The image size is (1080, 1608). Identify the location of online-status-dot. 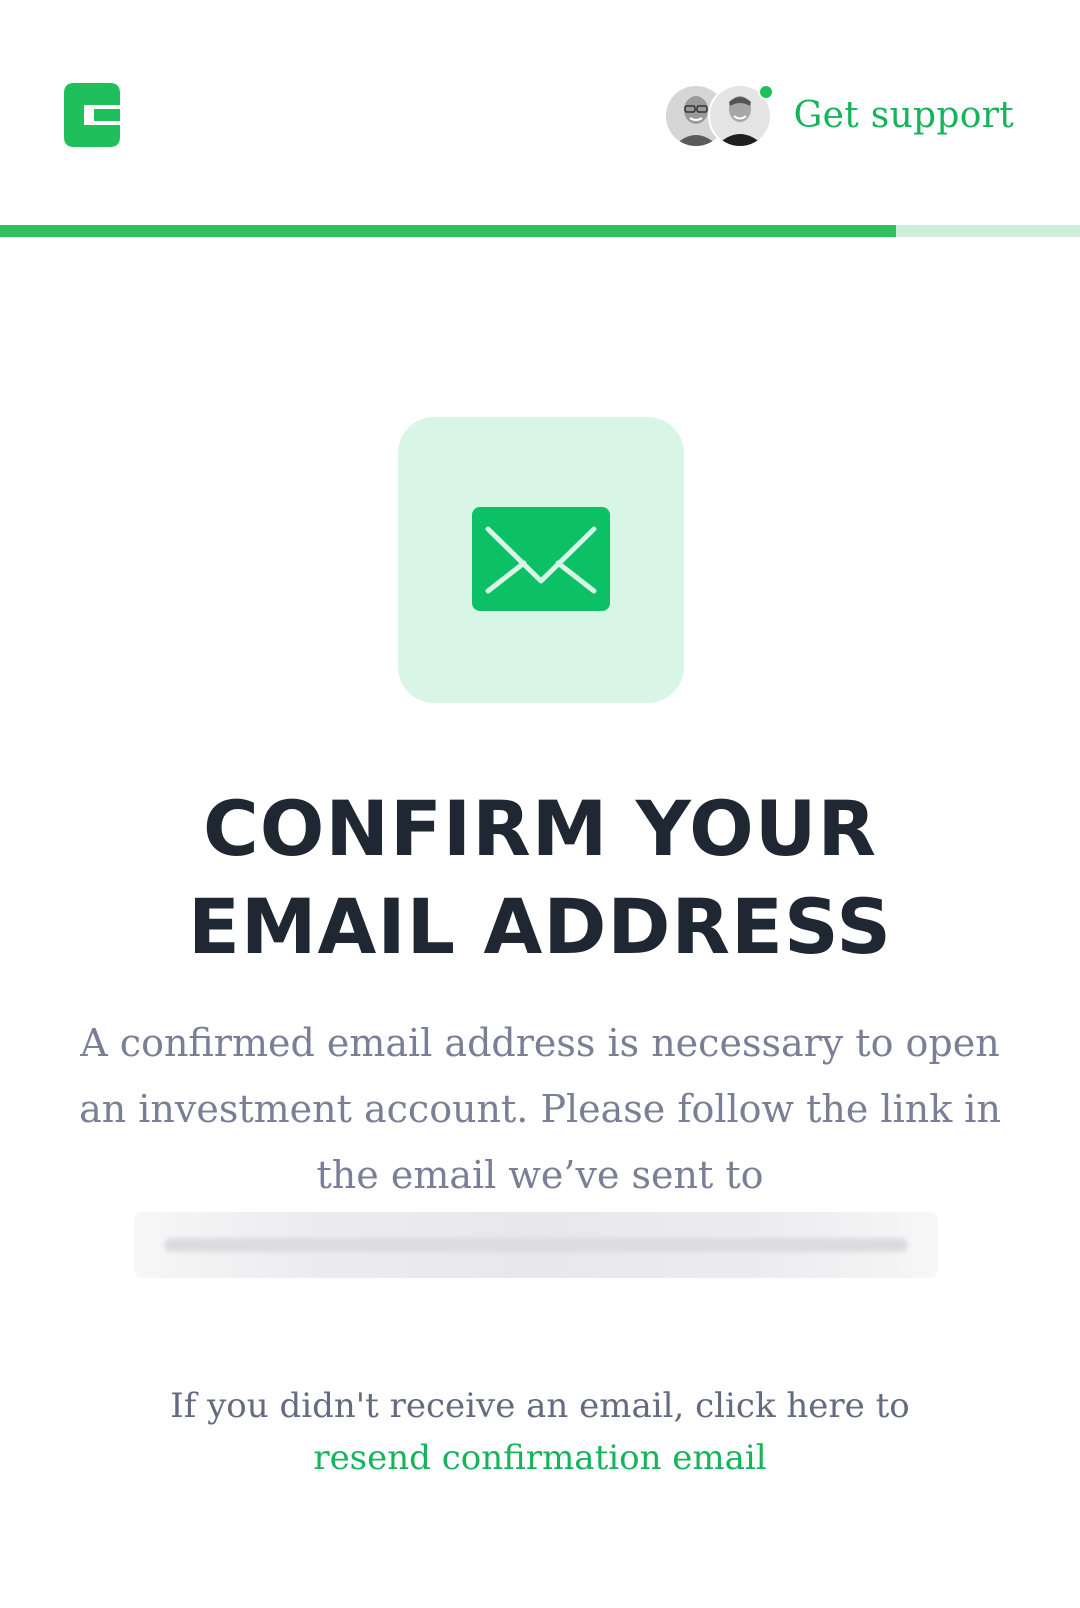
(765, 92).